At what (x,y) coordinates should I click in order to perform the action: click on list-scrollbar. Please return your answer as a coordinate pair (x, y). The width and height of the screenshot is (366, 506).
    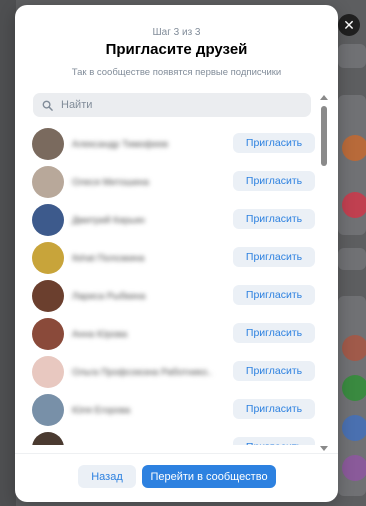
    Looking at the image, I should click on (324, 272).